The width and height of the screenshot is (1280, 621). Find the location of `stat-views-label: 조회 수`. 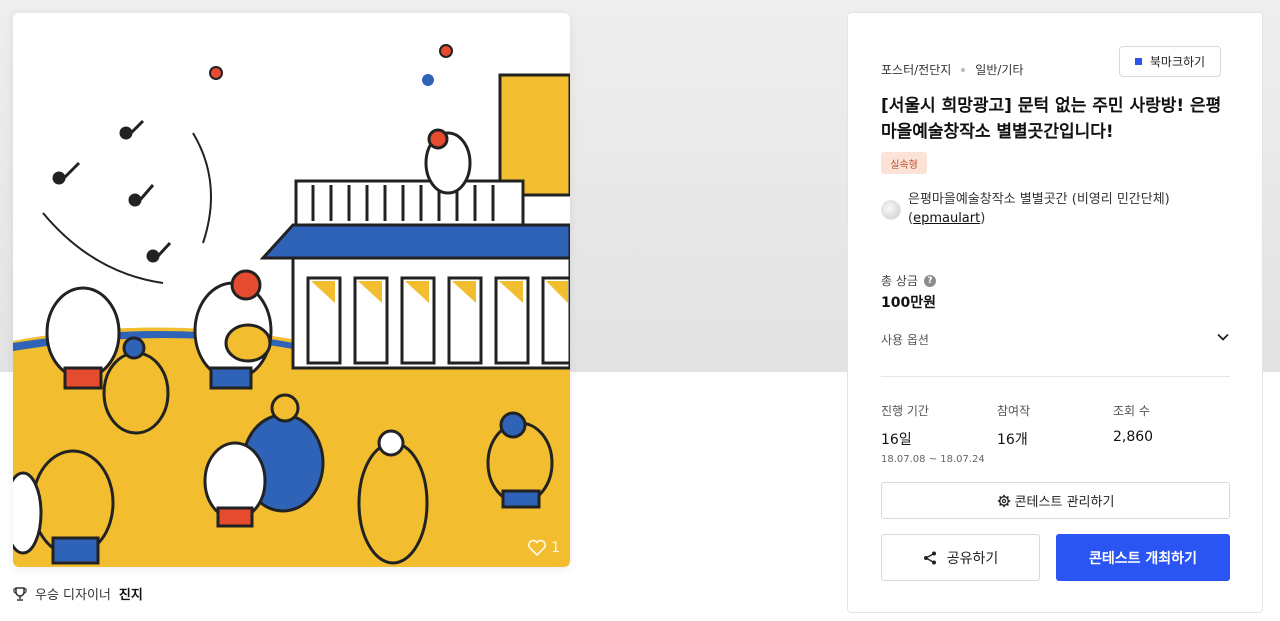

stat-views-label: 조회 수 is located at coordinates (1131, 411).